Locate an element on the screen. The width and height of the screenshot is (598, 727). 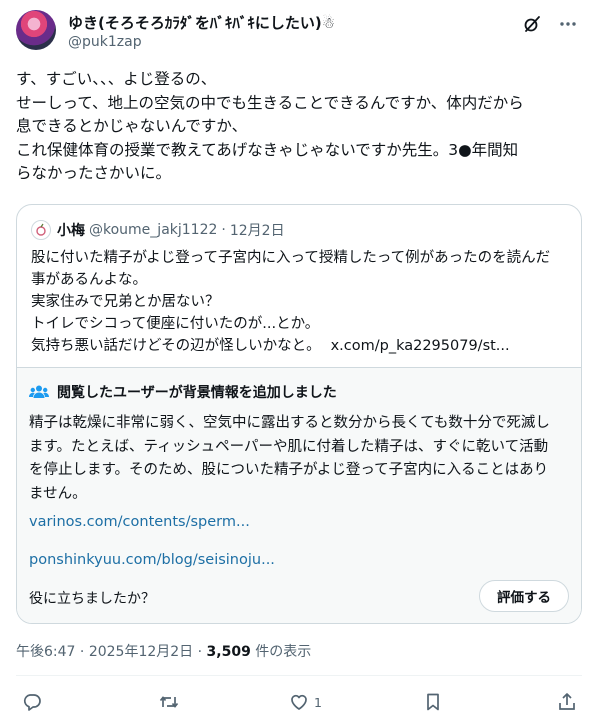
display-name: ゆき(そろそろｶﾗﾀﾞをﾊﾞｷﾊﾞｷにしたい)☃ is located at coordinates (201, 22).